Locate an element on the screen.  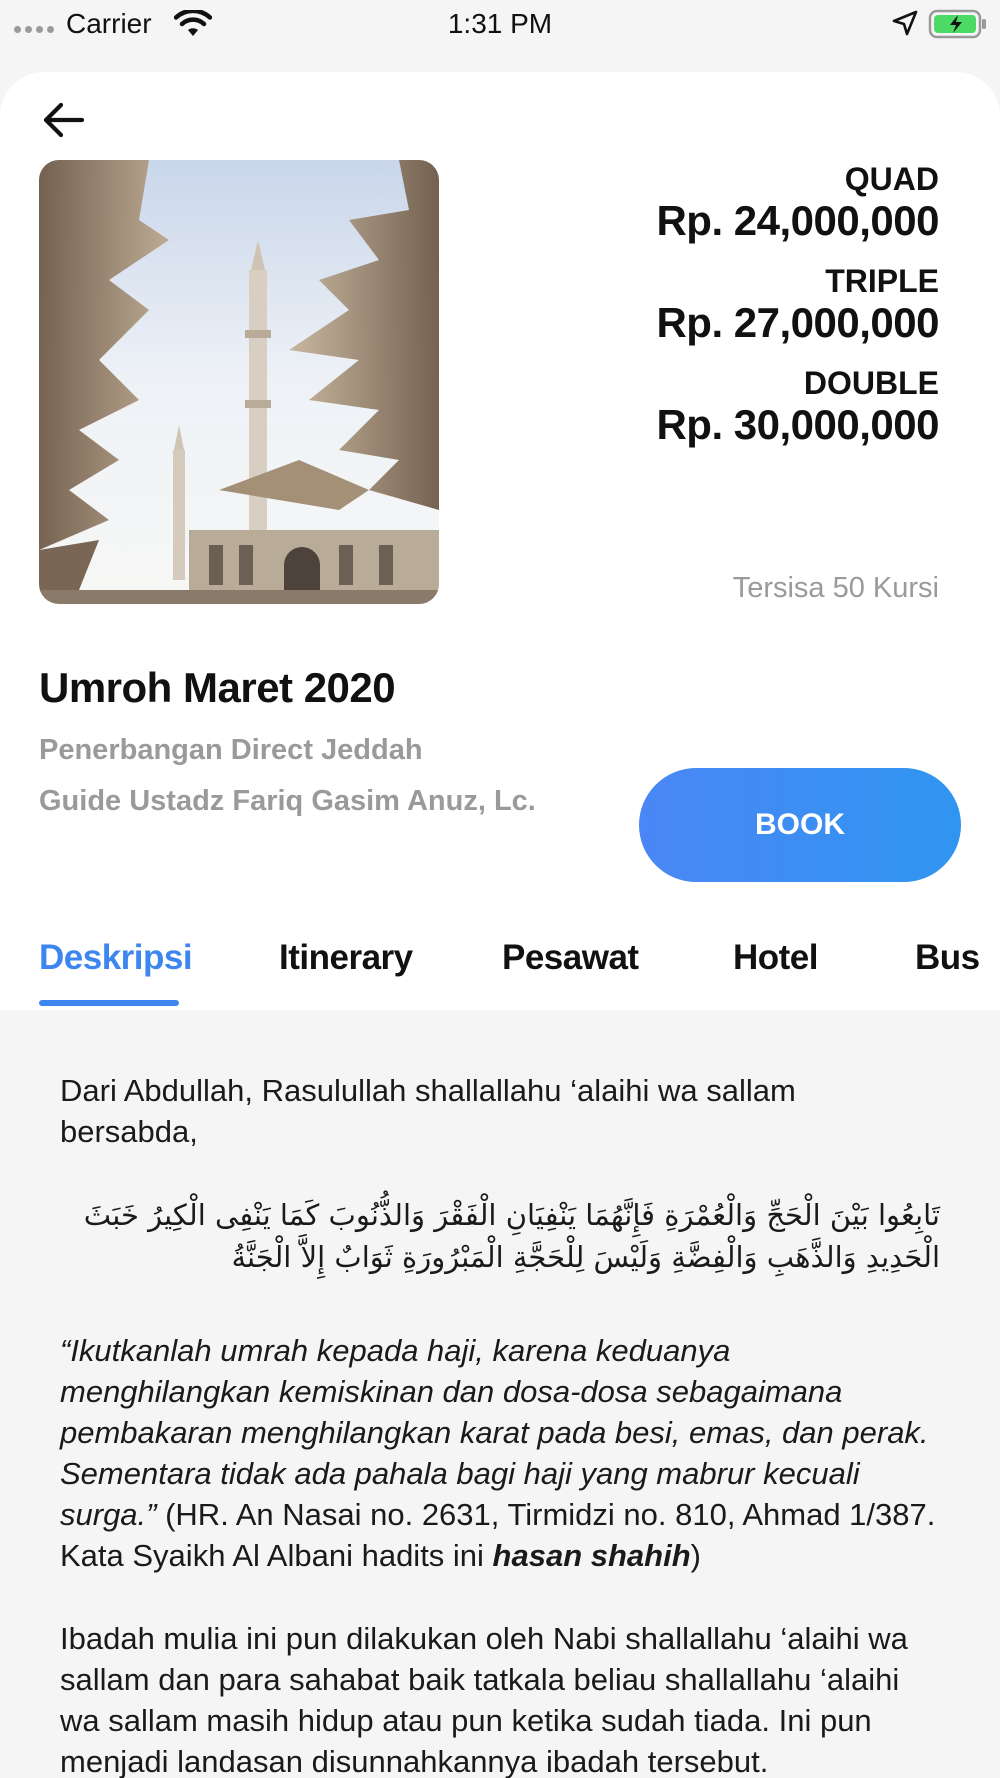
price-value: Rp. 27,000,000 is located at coordinates (797, 322).